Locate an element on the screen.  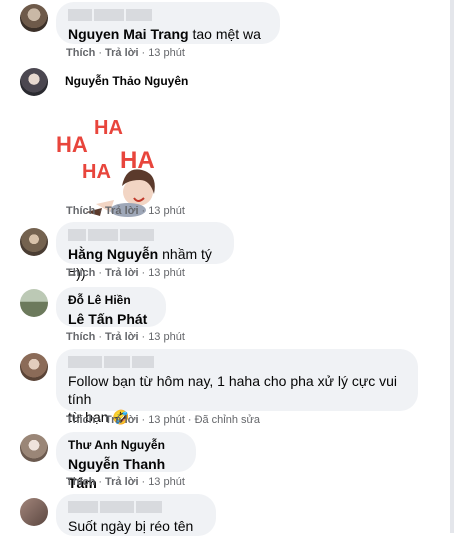
comment-actions: Thích · Trả lời · 13 phút · Đã chỉnh sửa is located at coordinates (163, 420).